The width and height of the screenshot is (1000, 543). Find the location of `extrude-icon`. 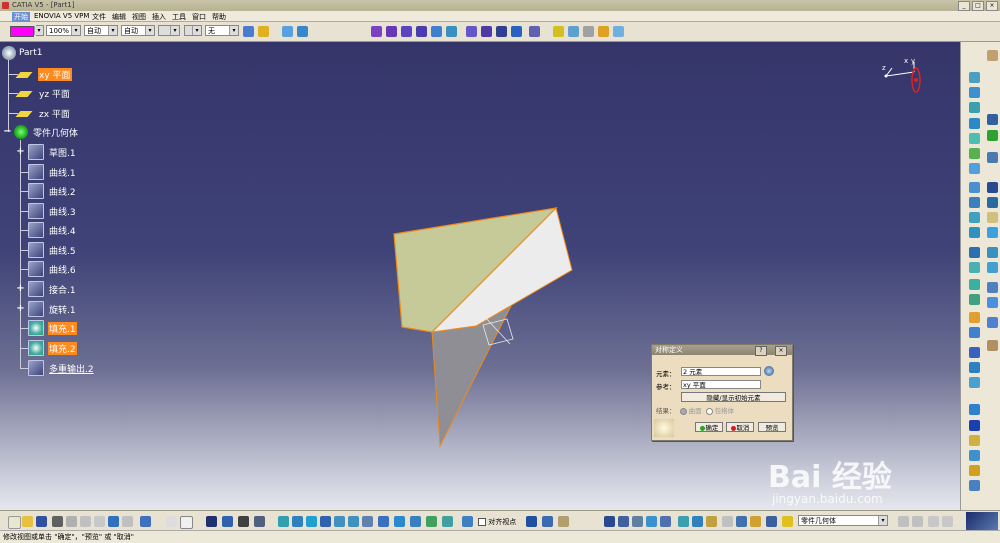

extrude-icon is located at coordinates (376, 31).